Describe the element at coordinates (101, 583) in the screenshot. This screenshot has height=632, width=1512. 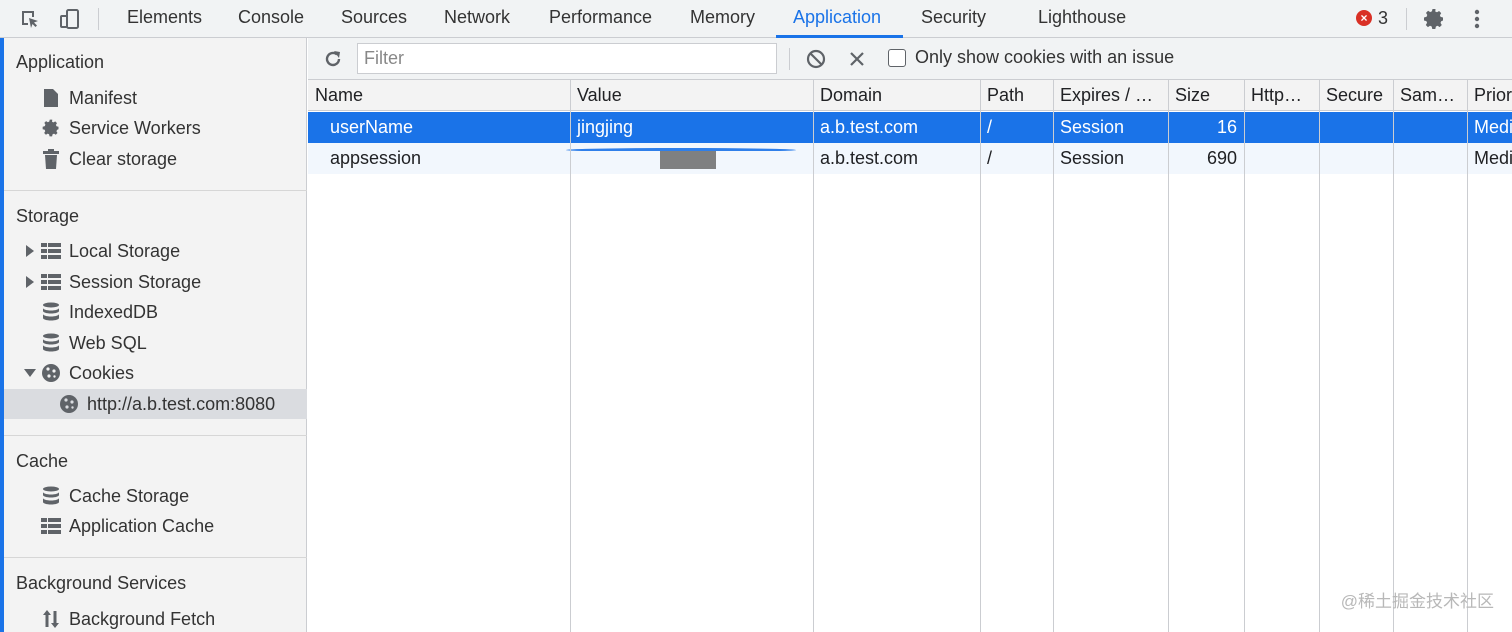
I see `section-title-background-services: Background Services` at that location.